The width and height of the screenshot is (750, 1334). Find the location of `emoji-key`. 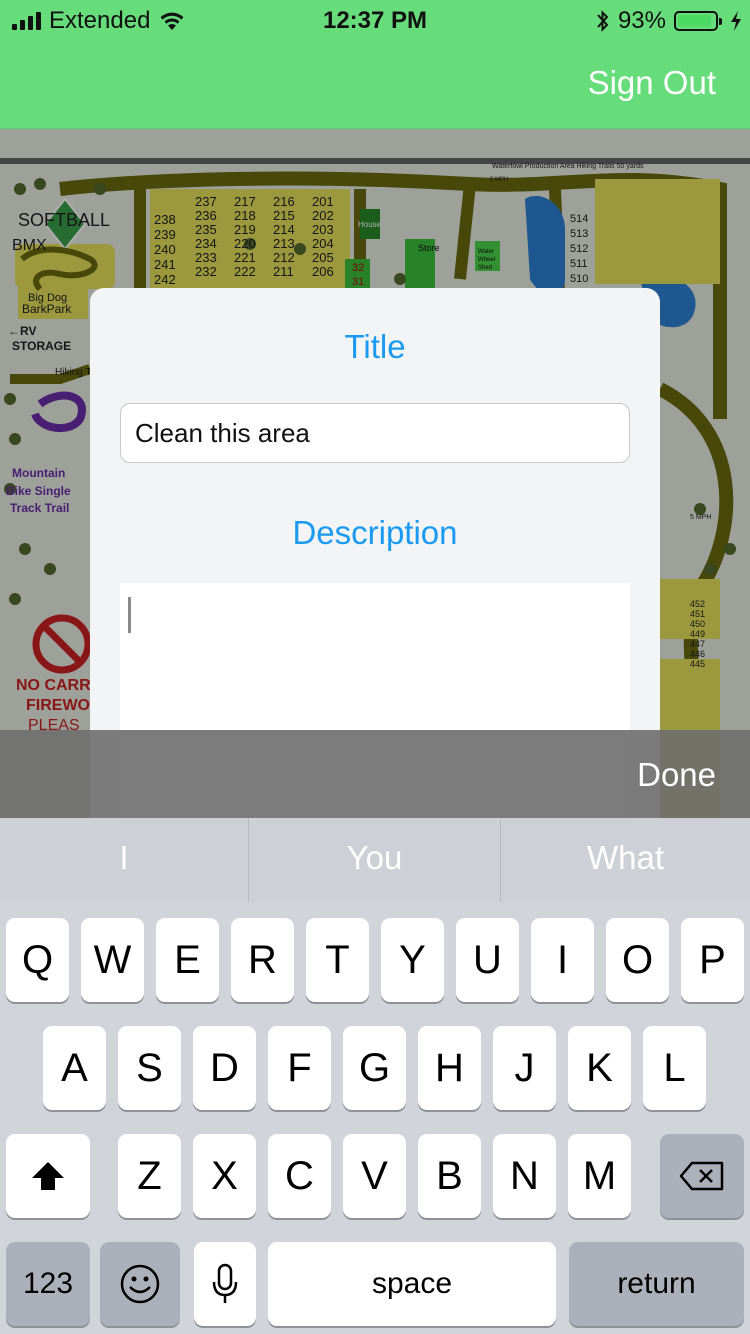

emoji-key is located at coordinates (140, 1284).